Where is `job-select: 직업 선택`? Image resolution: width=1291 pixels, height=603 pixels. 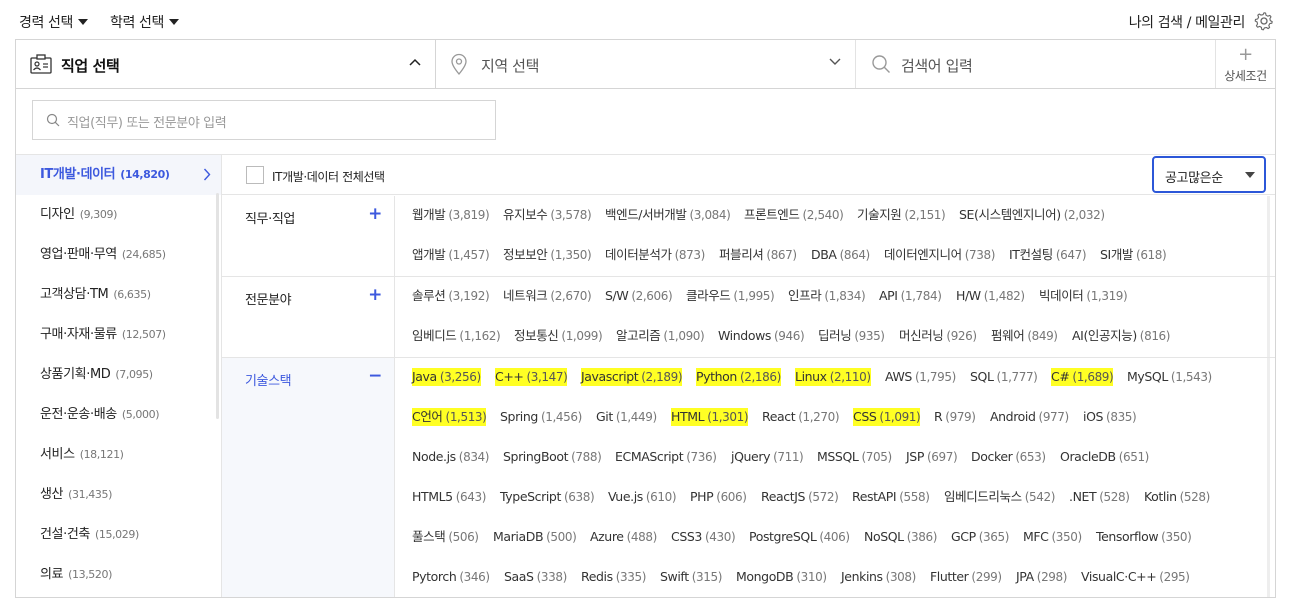 job-select: 직업 선택 is located at coordinates (226, 64).